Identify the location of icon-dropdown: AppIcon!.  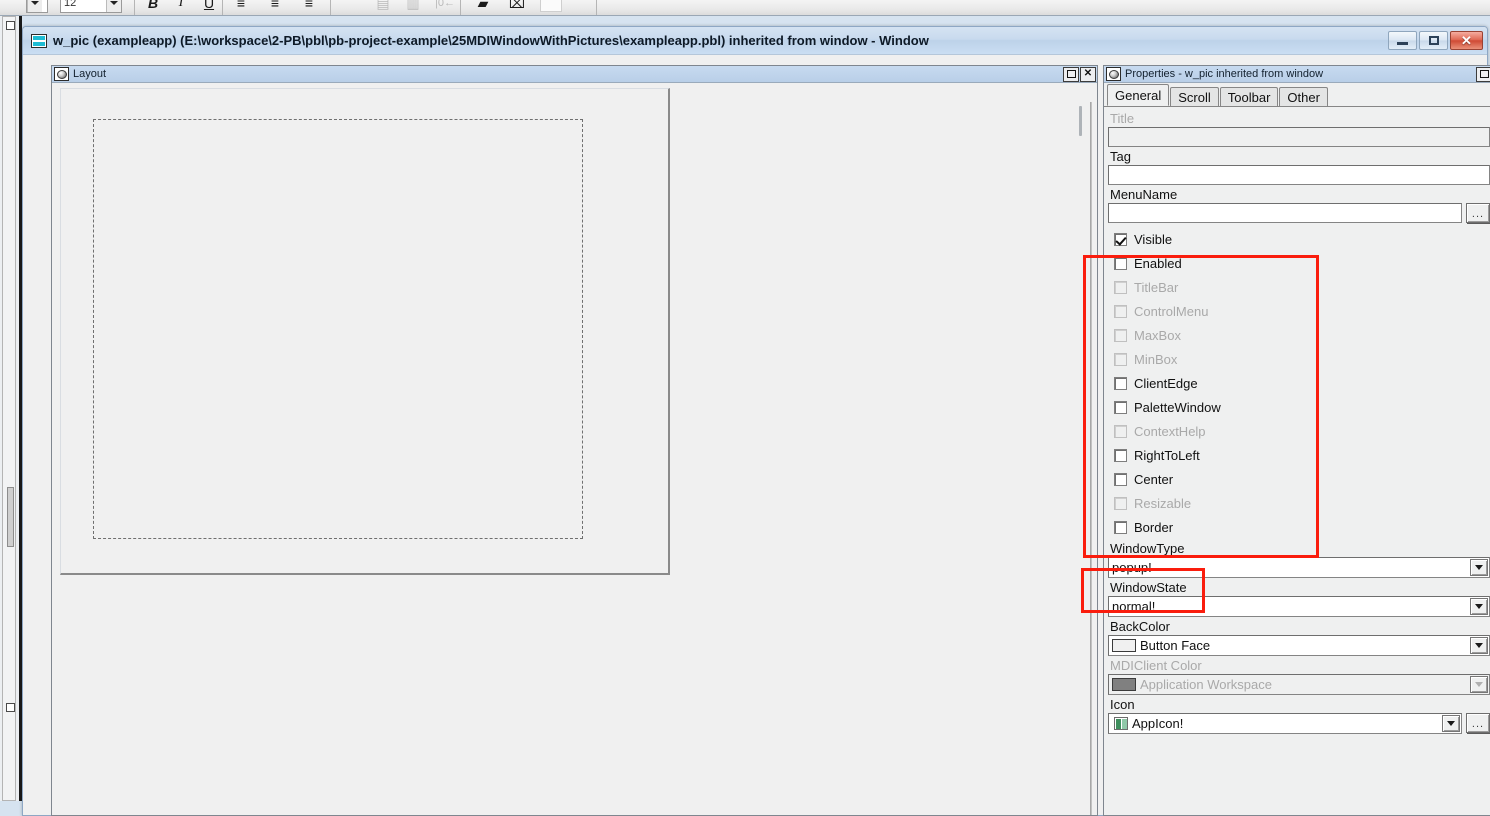
(1285, 723).